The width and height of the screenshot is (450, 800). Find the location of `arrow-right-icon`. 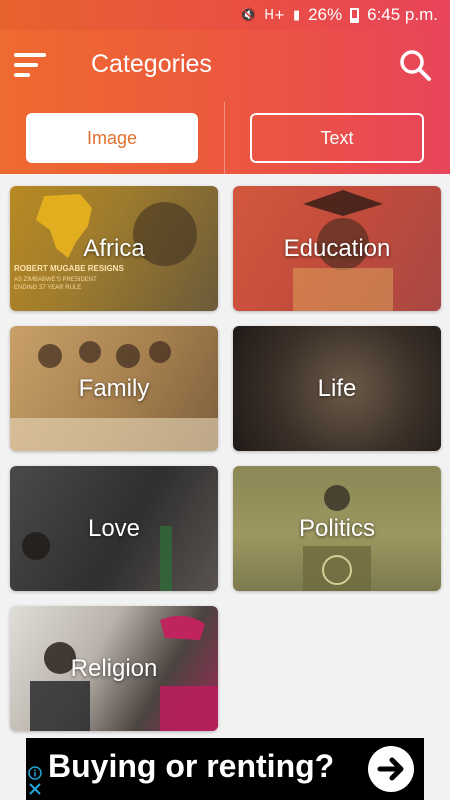

arrow-right-icon is located at coordinates (391, 769).